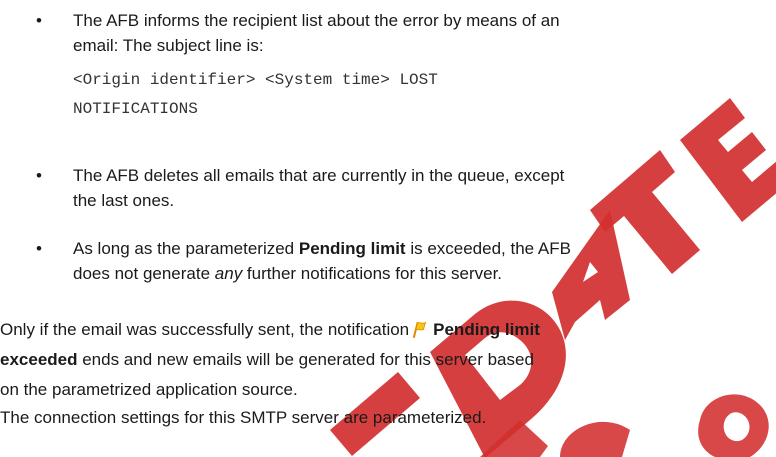 Image resolution: width=776 pixels, height=457 pixels. Describe the element at coordinates (420, 329) in the screenshot. I see `flag-icon` at that location.